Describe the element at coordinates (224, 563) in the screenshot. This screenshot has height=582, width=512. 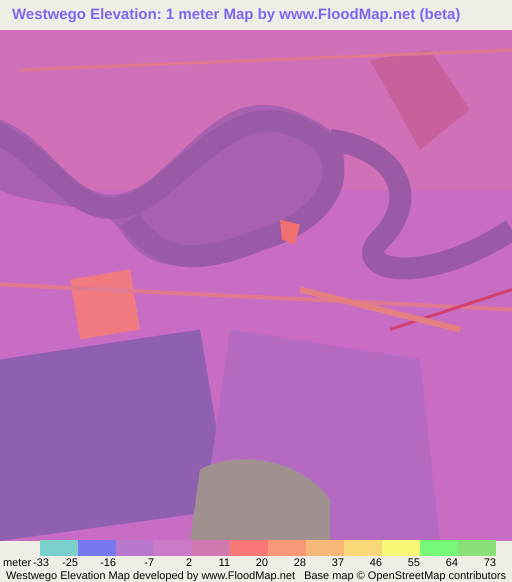
I see `legend-tick: 11` at that location.